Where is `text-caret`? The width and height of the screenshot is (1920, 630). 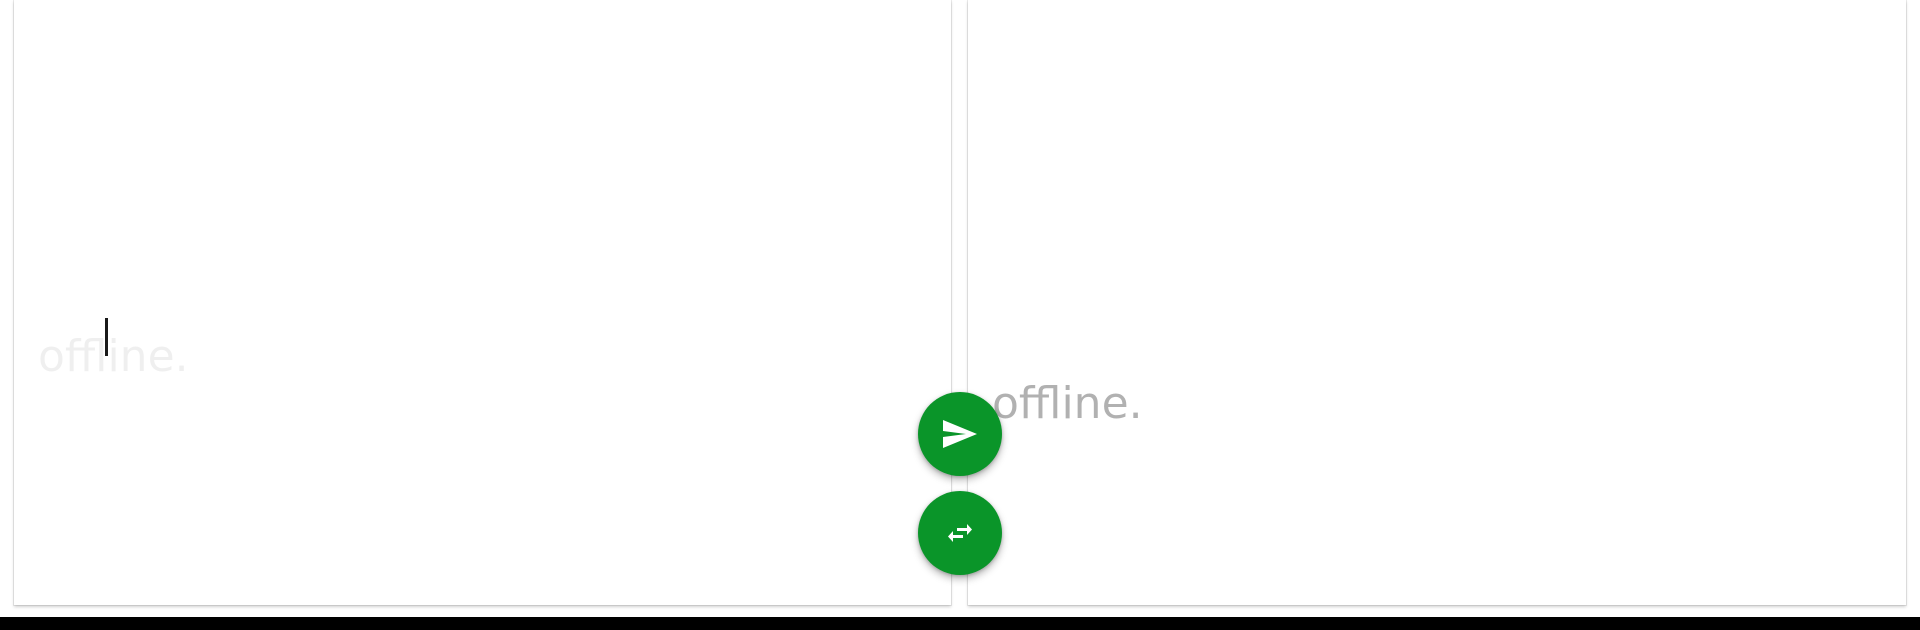 text-caret is located at coordinates (106, 337).